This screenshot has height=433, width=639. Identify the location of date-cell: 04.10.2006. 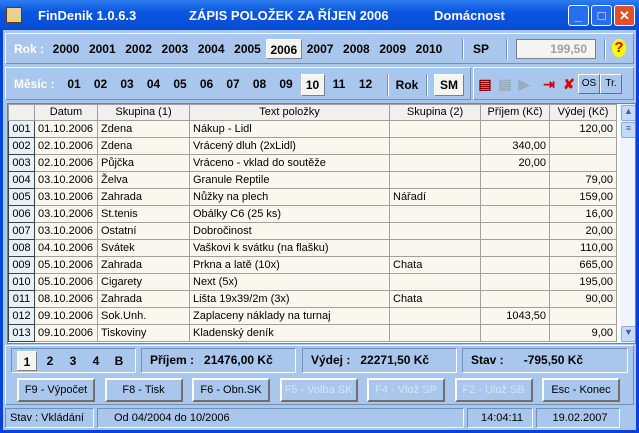
(66, 248).